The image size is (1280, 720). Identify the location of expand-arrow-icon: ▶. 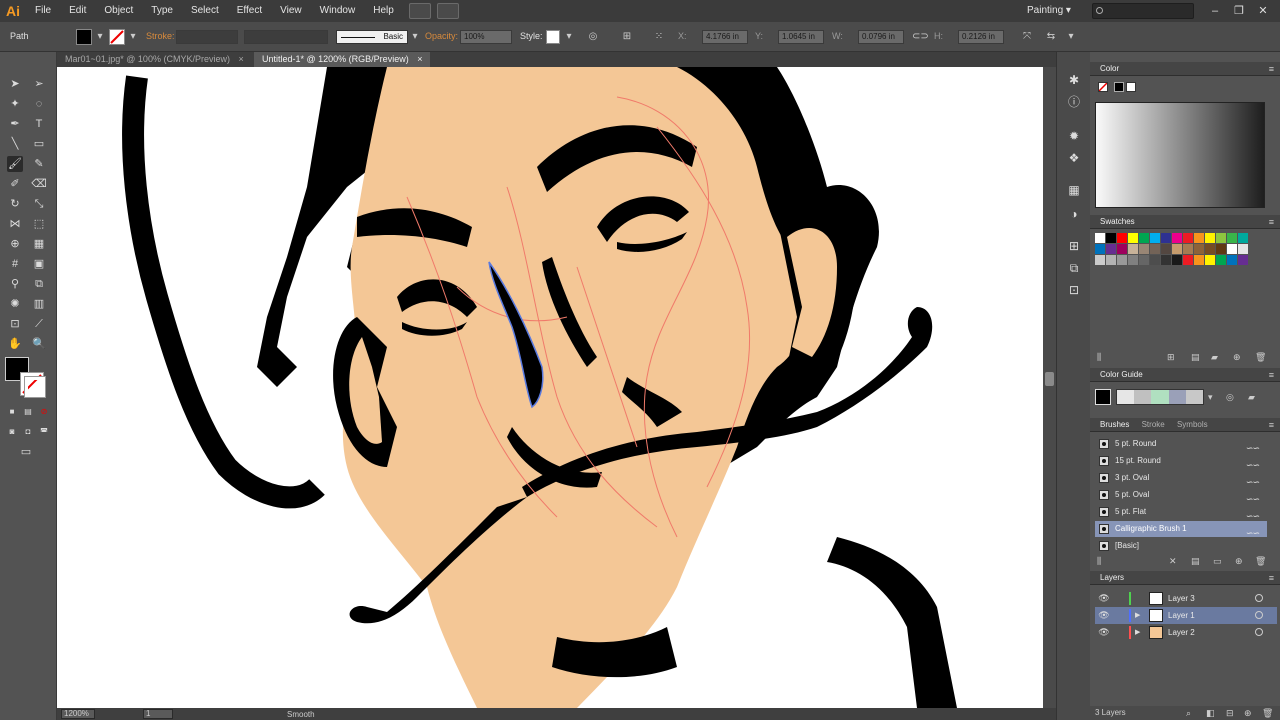
(1137, 632).